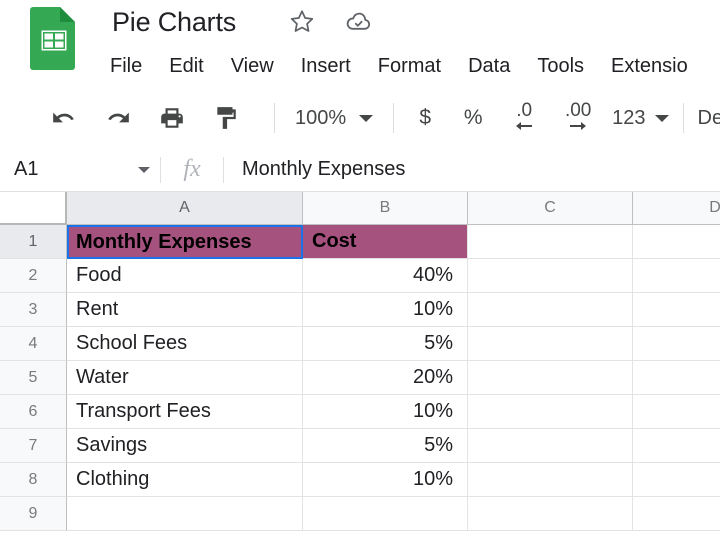 The width and height of the screenshot is (720, 534). Describe the element at coordinates (385, 276) in the screenshot. I see `cell-b2: 40%` at that location.